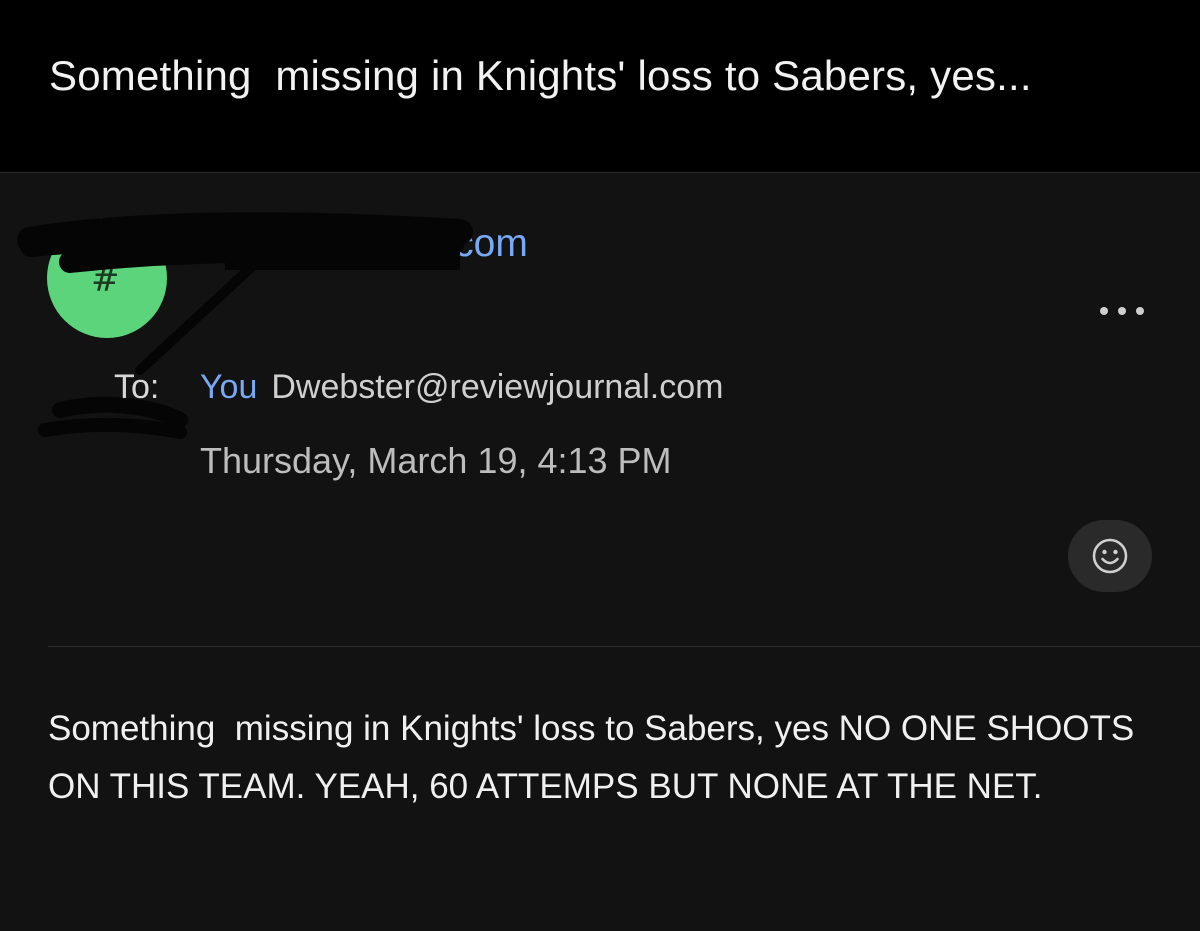 Image resolution: width=1200 pixels, height=931 pixels. I want to click on recipient-address: Dwebster@reviewjournal.com, so click(497, 387).